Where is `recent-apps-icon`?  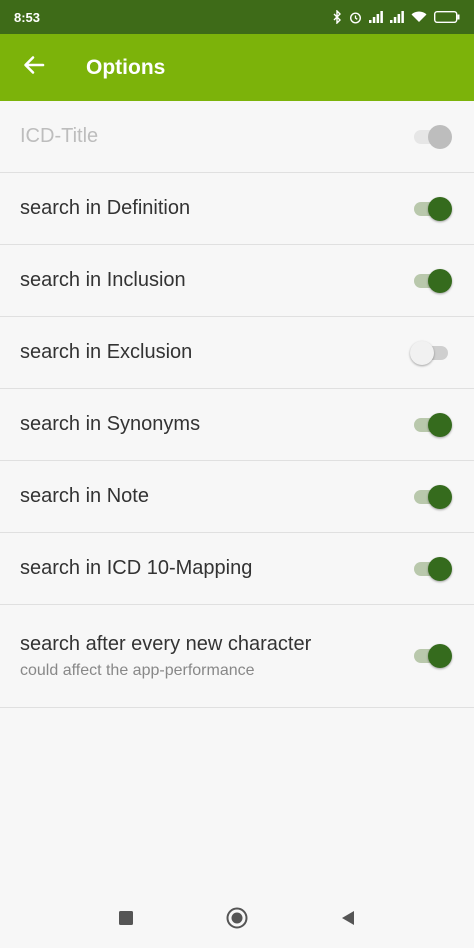
recent-apps-icon is located at coordinates (125, 920).